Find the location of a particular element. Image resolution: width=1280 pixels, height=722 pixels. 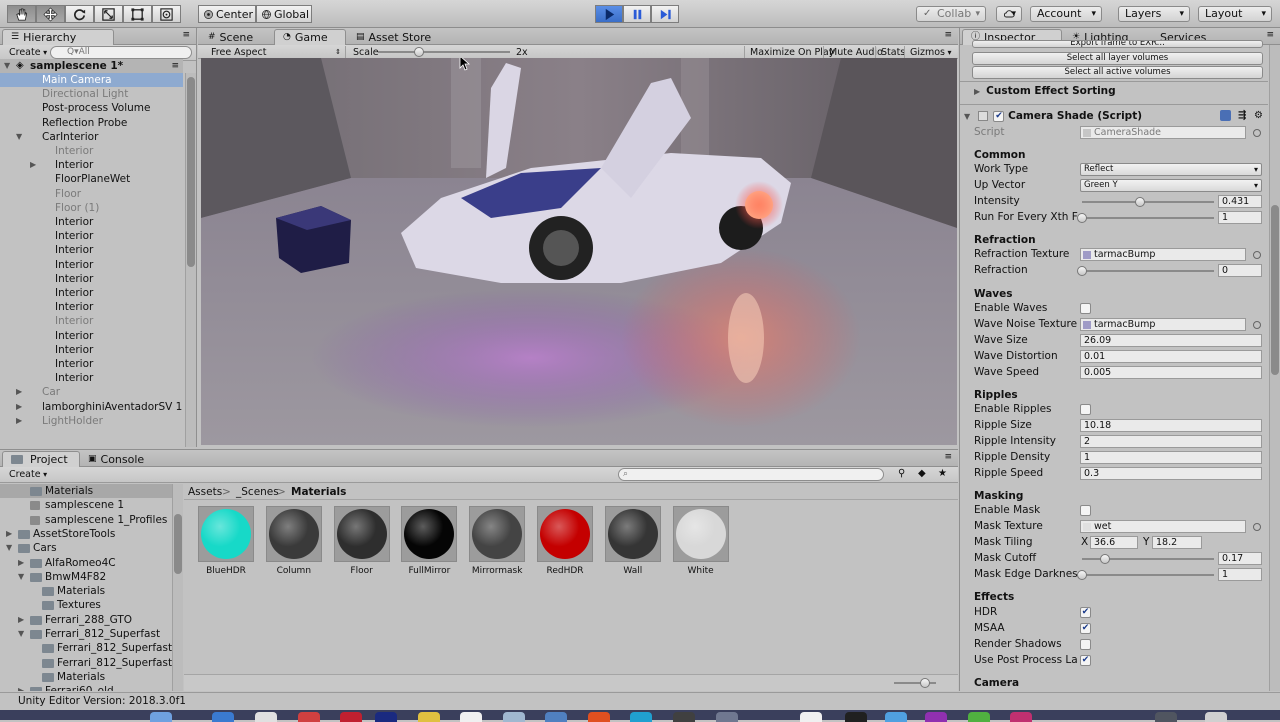

favorite-star-icon: ★ is located at coordinates (942, 473).